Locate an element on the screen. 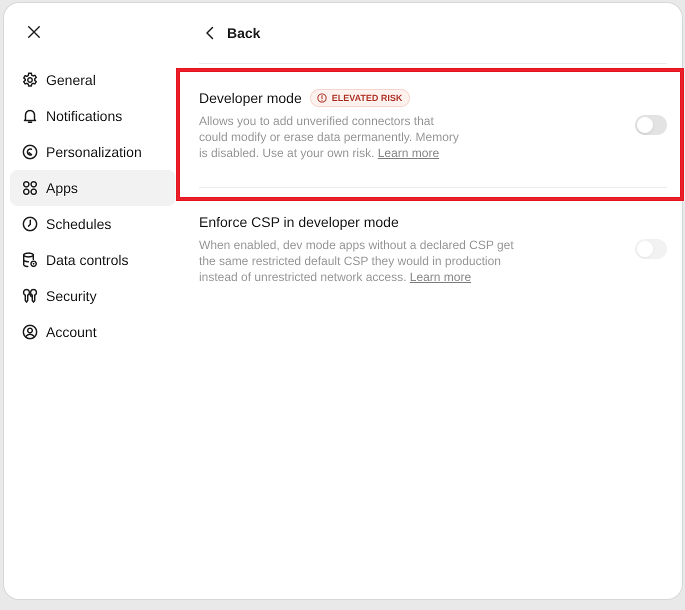 The height and width of the screenshot is (610, 685). setting-description: When enabled, dev mode apps without a declared CSP get the same restricted default CSP they would in production instead of unrestricted network access. Learn more is located at coordinates (357, 261).